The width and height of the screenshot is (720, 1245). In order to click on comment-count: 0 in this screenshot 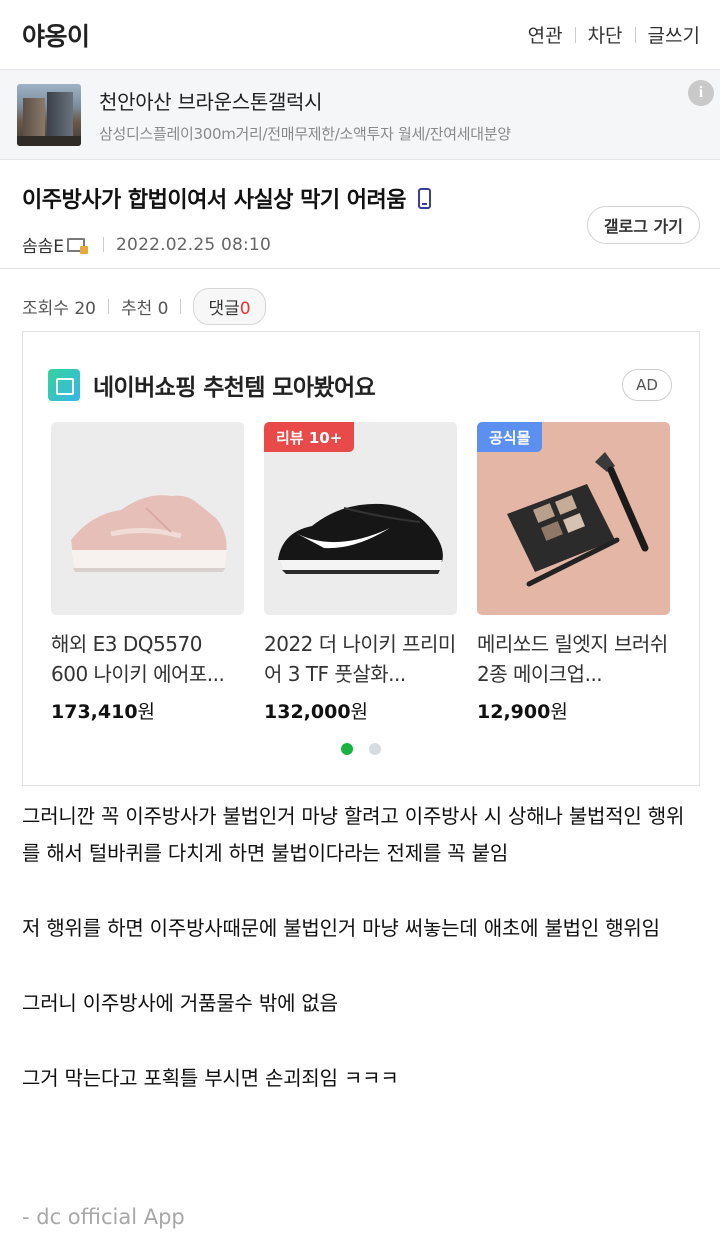, I will do `click(245, 308)`.